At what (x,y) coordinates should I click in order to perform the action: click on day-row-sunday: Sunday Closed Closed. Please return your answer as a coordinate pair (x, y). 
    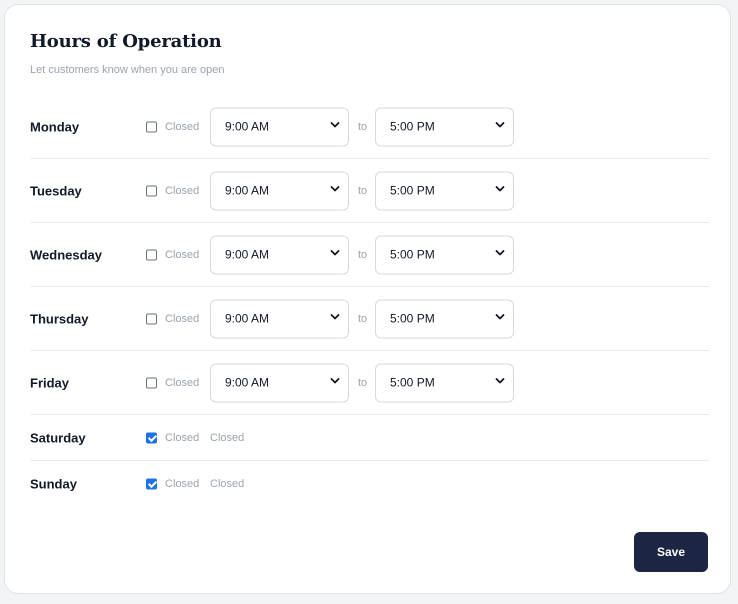
    Looking at the image, I should click on (369, 484).